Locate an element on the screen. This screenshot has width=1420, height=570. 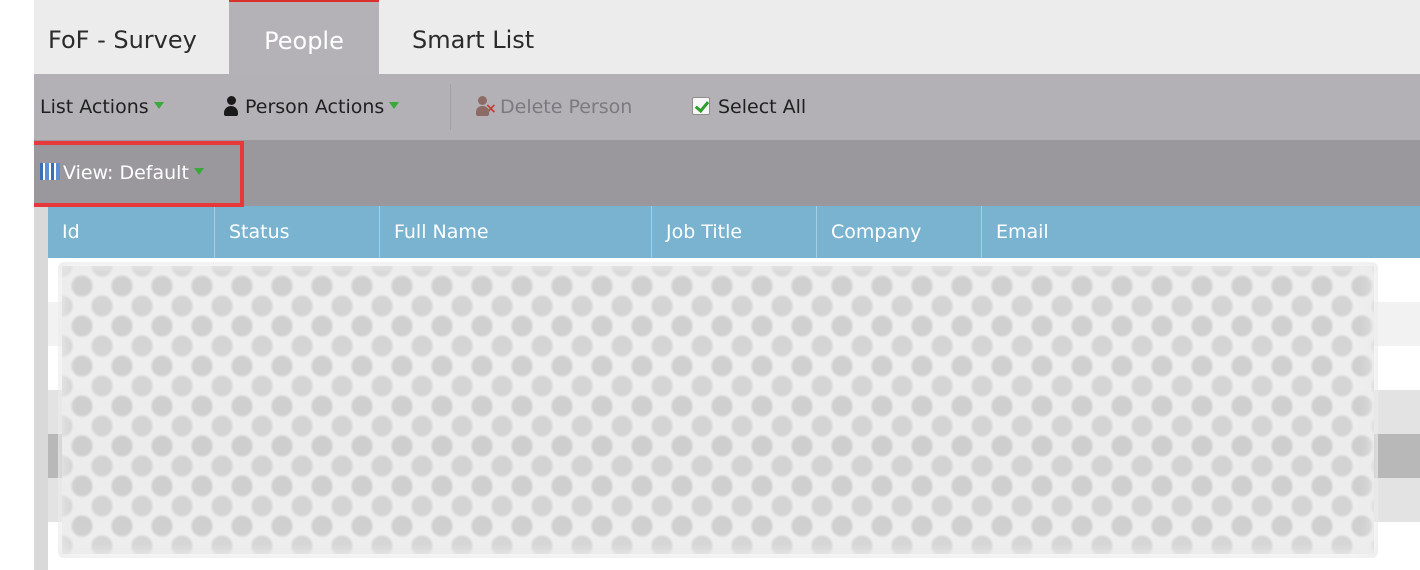
select-all-button: Select All is located at coordinates (749, 107).